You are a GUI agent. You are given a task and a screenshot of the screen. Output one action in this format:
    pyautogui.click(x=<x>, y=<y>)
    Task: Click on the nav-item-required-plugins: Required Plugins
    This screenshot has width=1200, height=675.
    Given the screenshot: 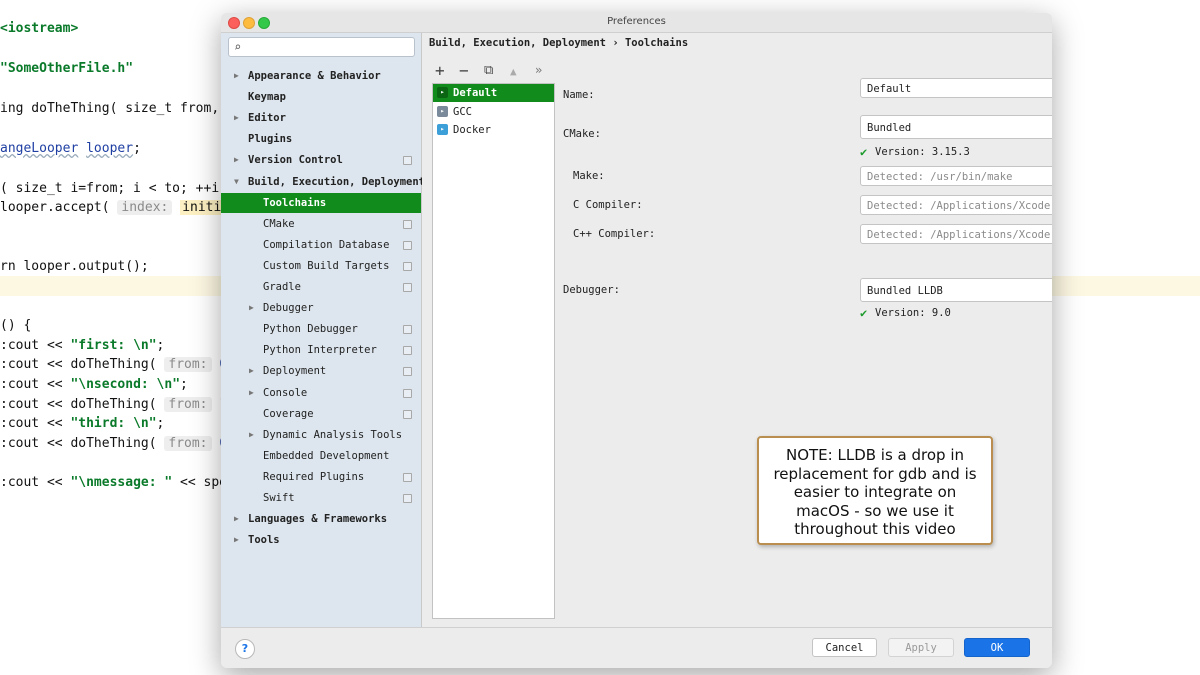 What is the action you would take?
    pyautogui.click(x=321, y=477)
    